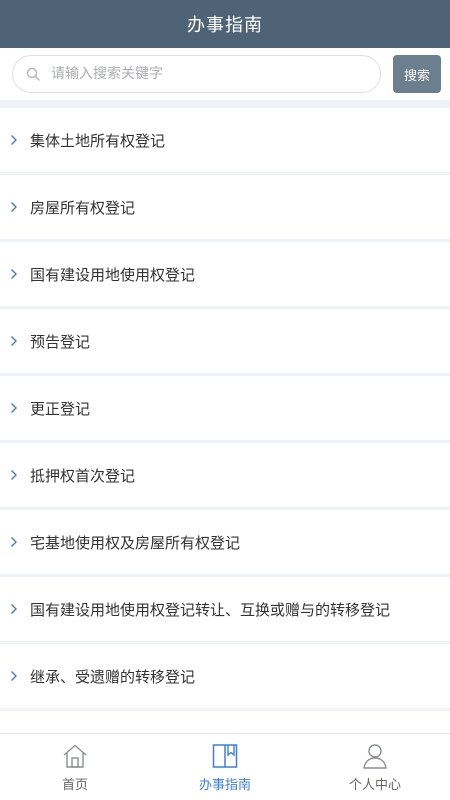  What do you see at coordinates (210, 609) in the screenshot?
I see `guide-item-label: 国有建设用地使用权登记转让、互换或赠与的转移登记` at bounding box center [210, 609].